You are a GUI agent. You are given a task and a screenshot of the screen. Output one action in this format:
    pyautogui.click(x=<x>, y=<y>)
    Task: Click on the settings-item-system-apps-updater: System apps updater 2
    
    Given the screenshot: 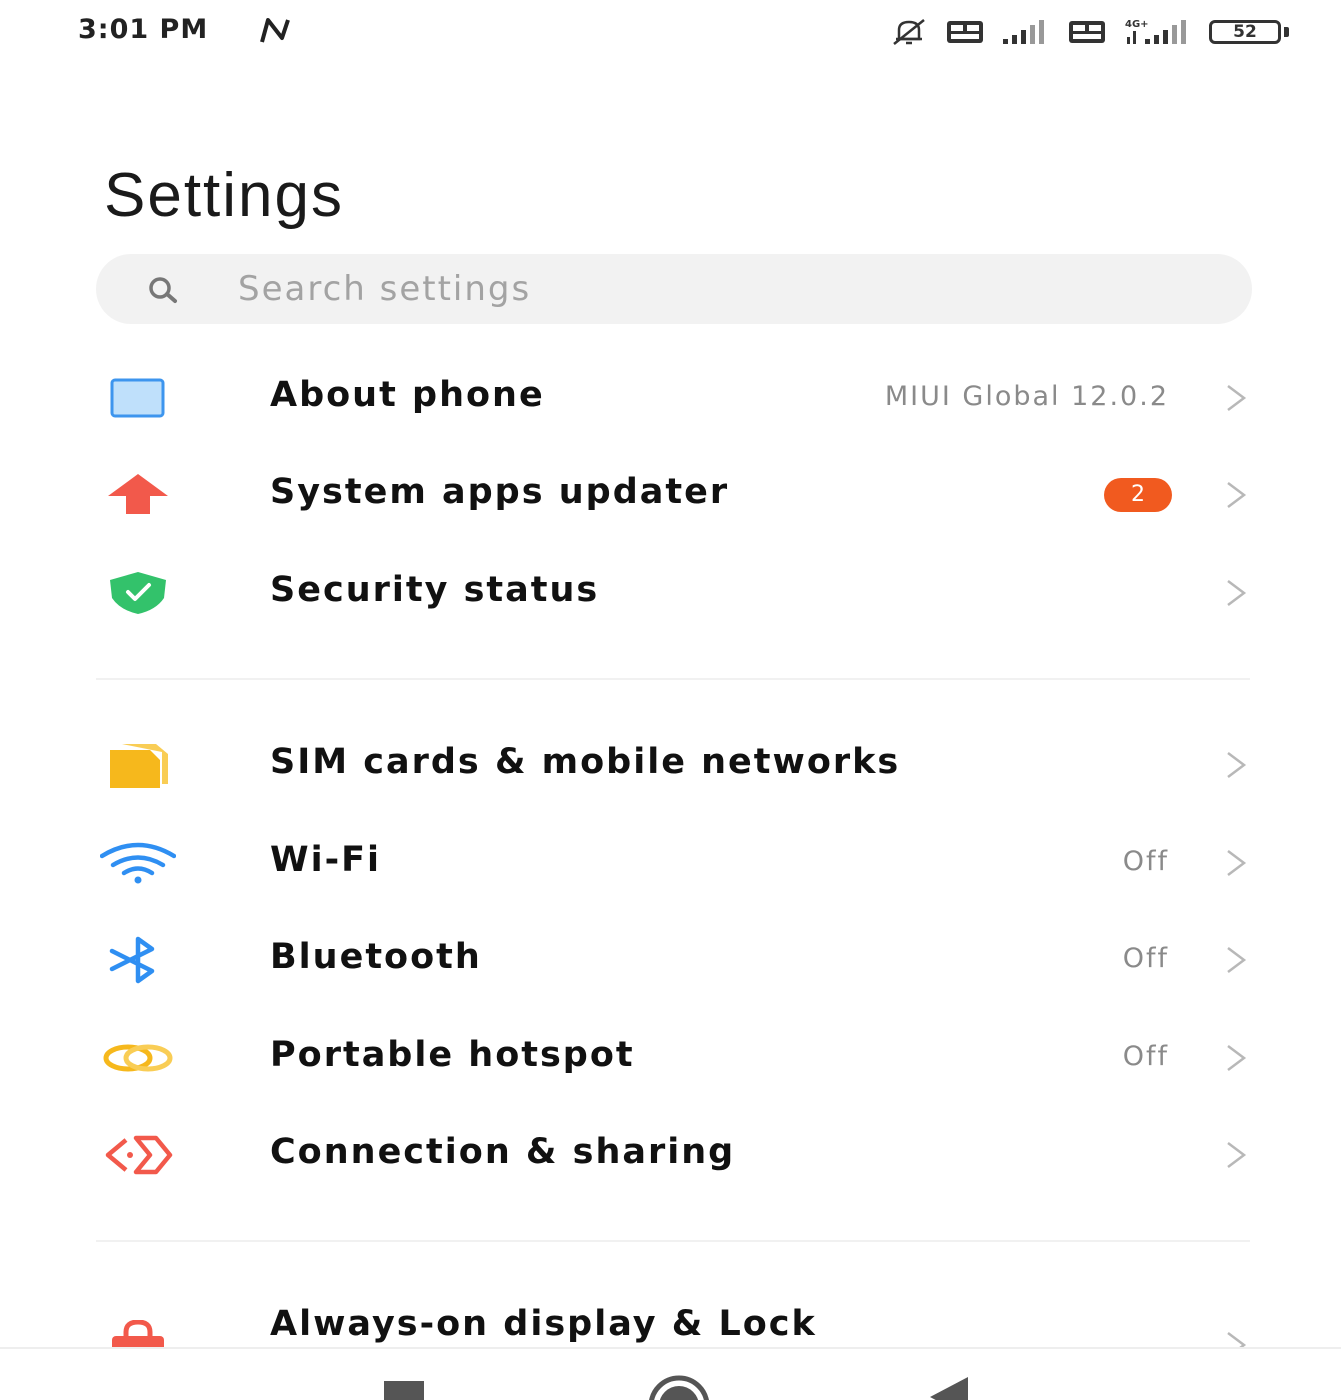 What is the action you would take?
    pyautogui.click(x=670, y=495)
    